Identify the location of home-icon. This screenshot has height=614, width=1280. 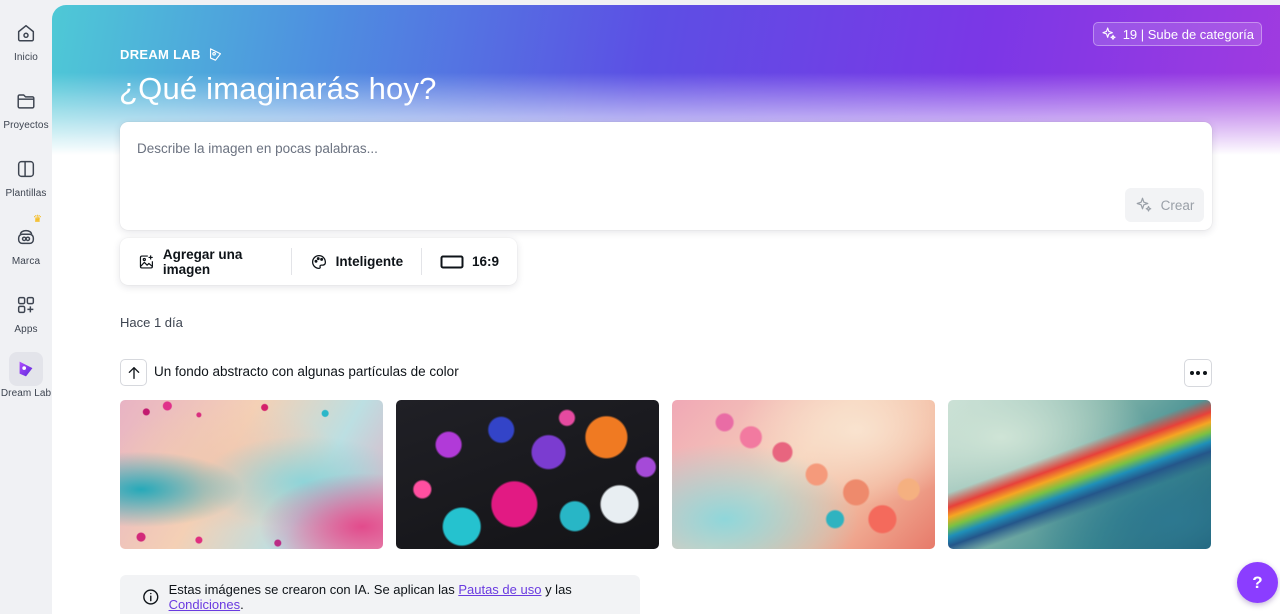
(26, 33).